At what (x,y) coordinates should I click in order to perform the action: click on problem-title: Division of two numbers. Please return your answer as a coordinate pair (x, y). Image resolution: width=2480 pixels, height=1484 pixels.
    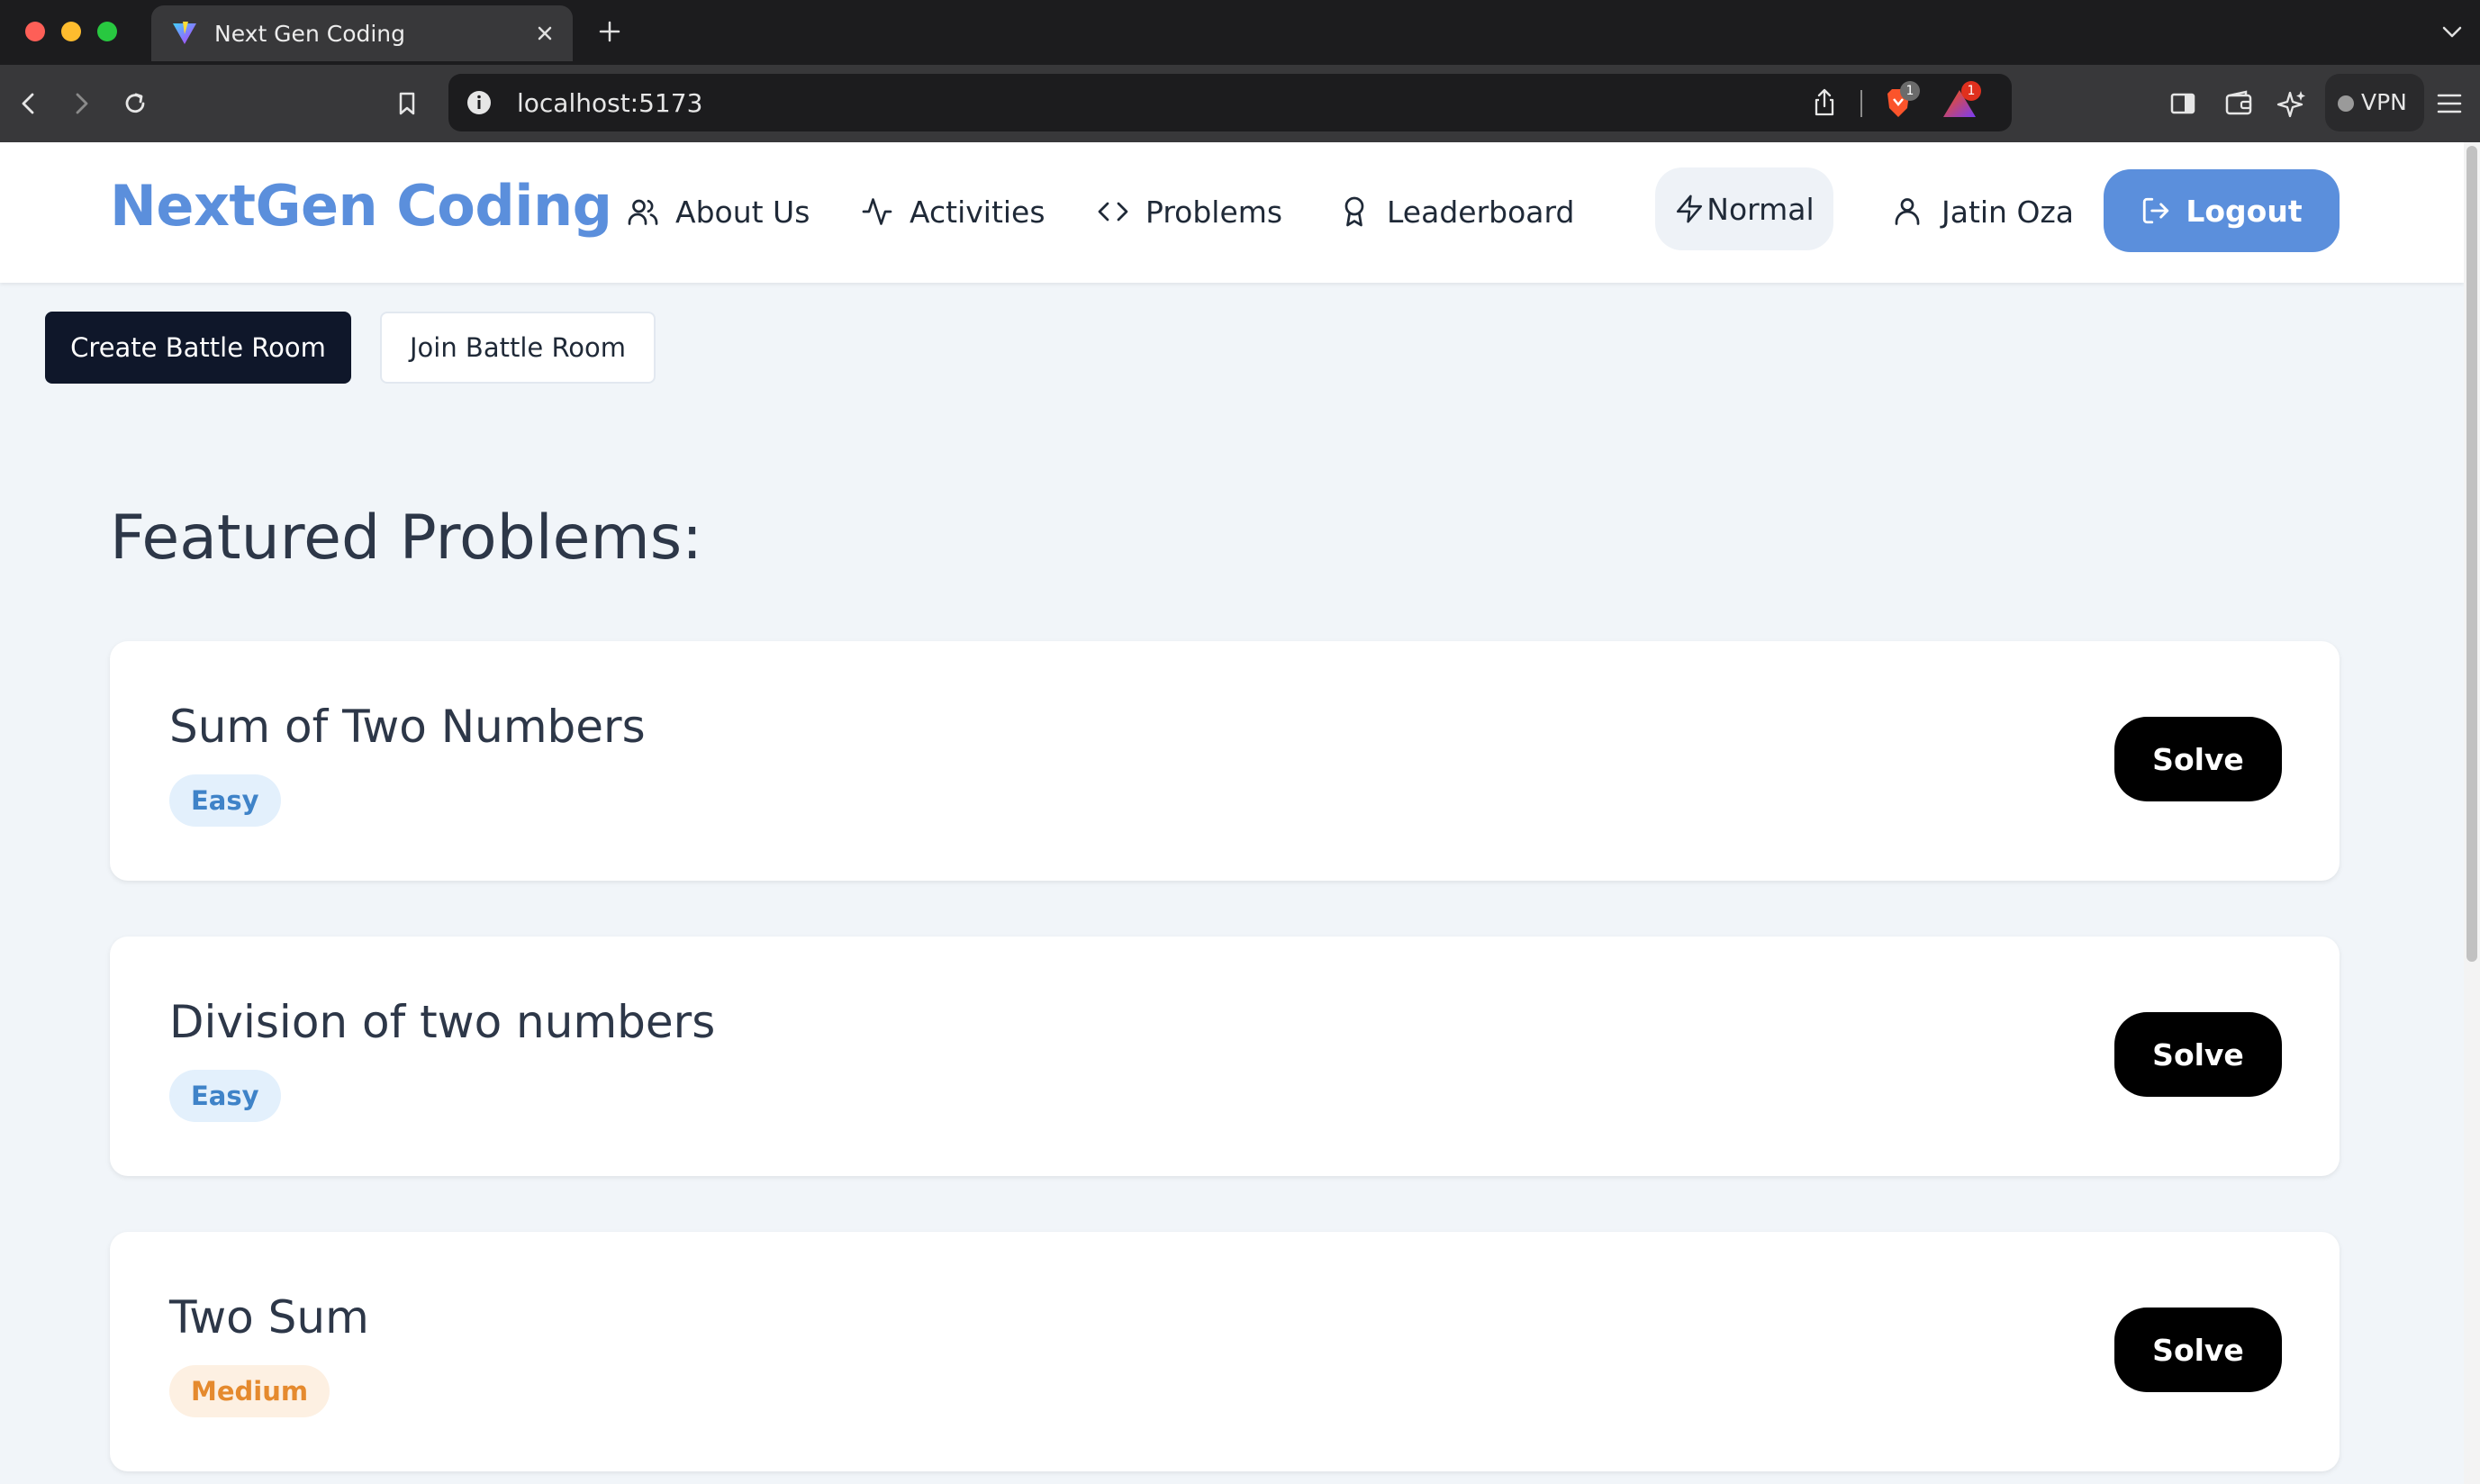
    Looking at the image, I should click on (443, 1022).